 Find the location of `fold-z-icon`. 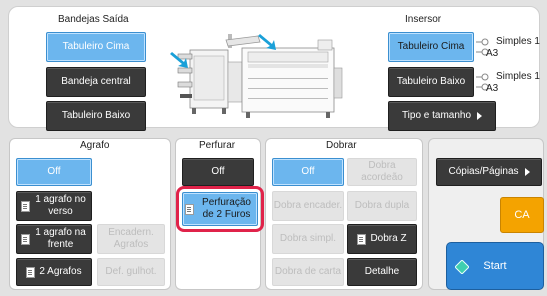

fold-z-icon is located at coordinates (362, 239).